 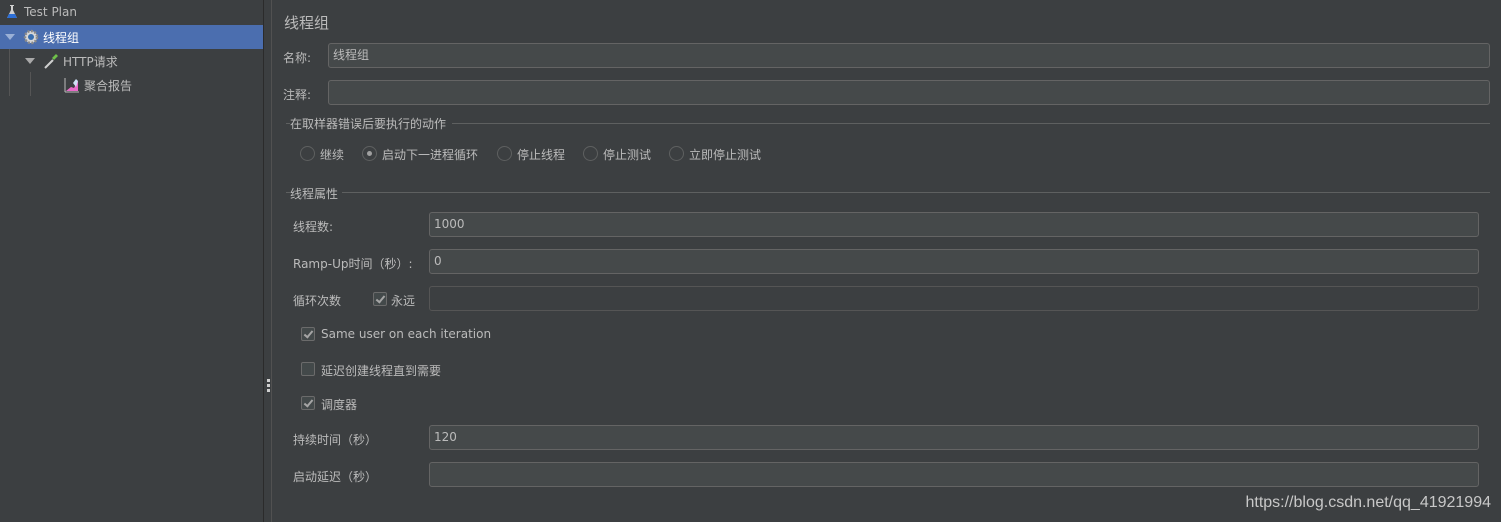 What do you see at coordinates (308, 369) in the screenshot?
I see `delay-create-checkbox` at bounding box center [308, 369].